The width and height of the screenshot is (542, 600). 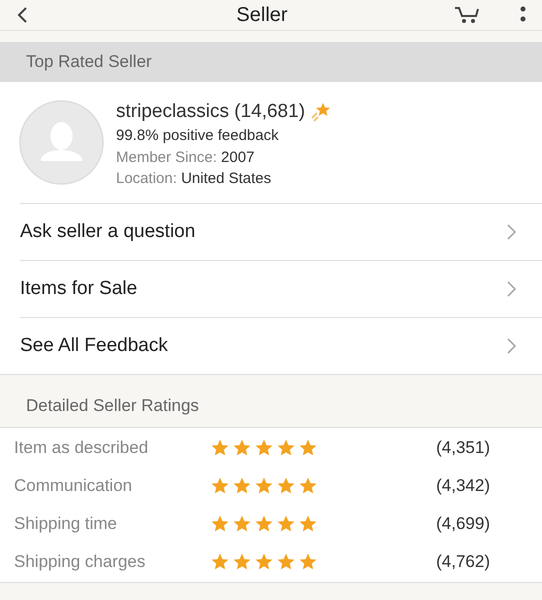 I want to click on section-title: Detailed Seller Ratings, so click(x=112, y=405).